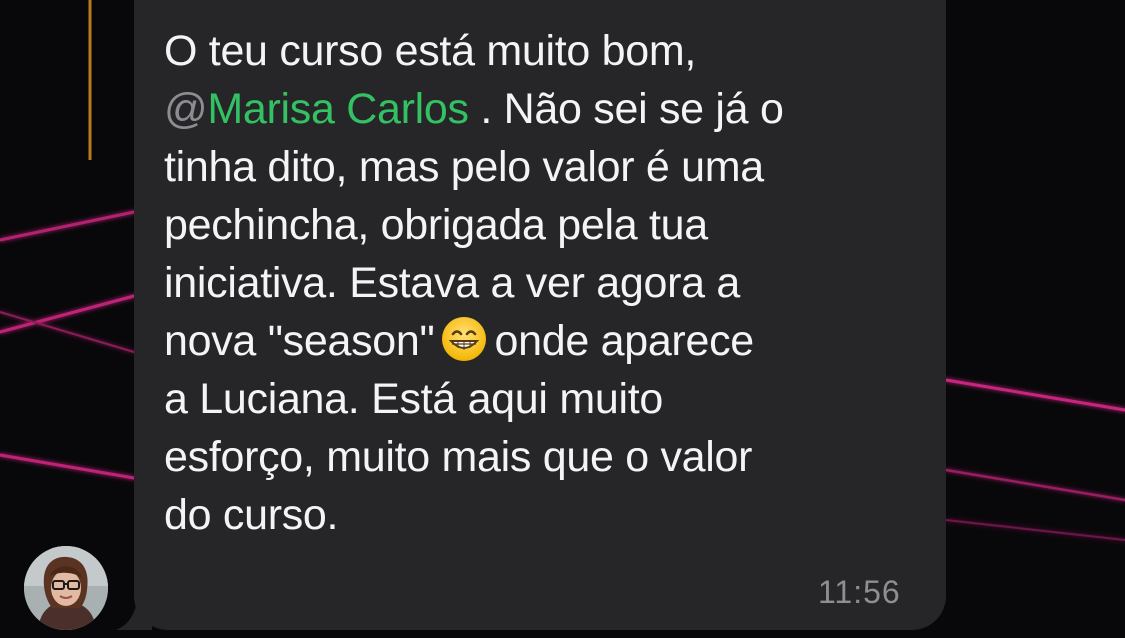 The image size is (1125, 638). Describe the element at coordinates (626, 109) in the screenshot. I see `message-line-text: . Não sei se já o` at that location.